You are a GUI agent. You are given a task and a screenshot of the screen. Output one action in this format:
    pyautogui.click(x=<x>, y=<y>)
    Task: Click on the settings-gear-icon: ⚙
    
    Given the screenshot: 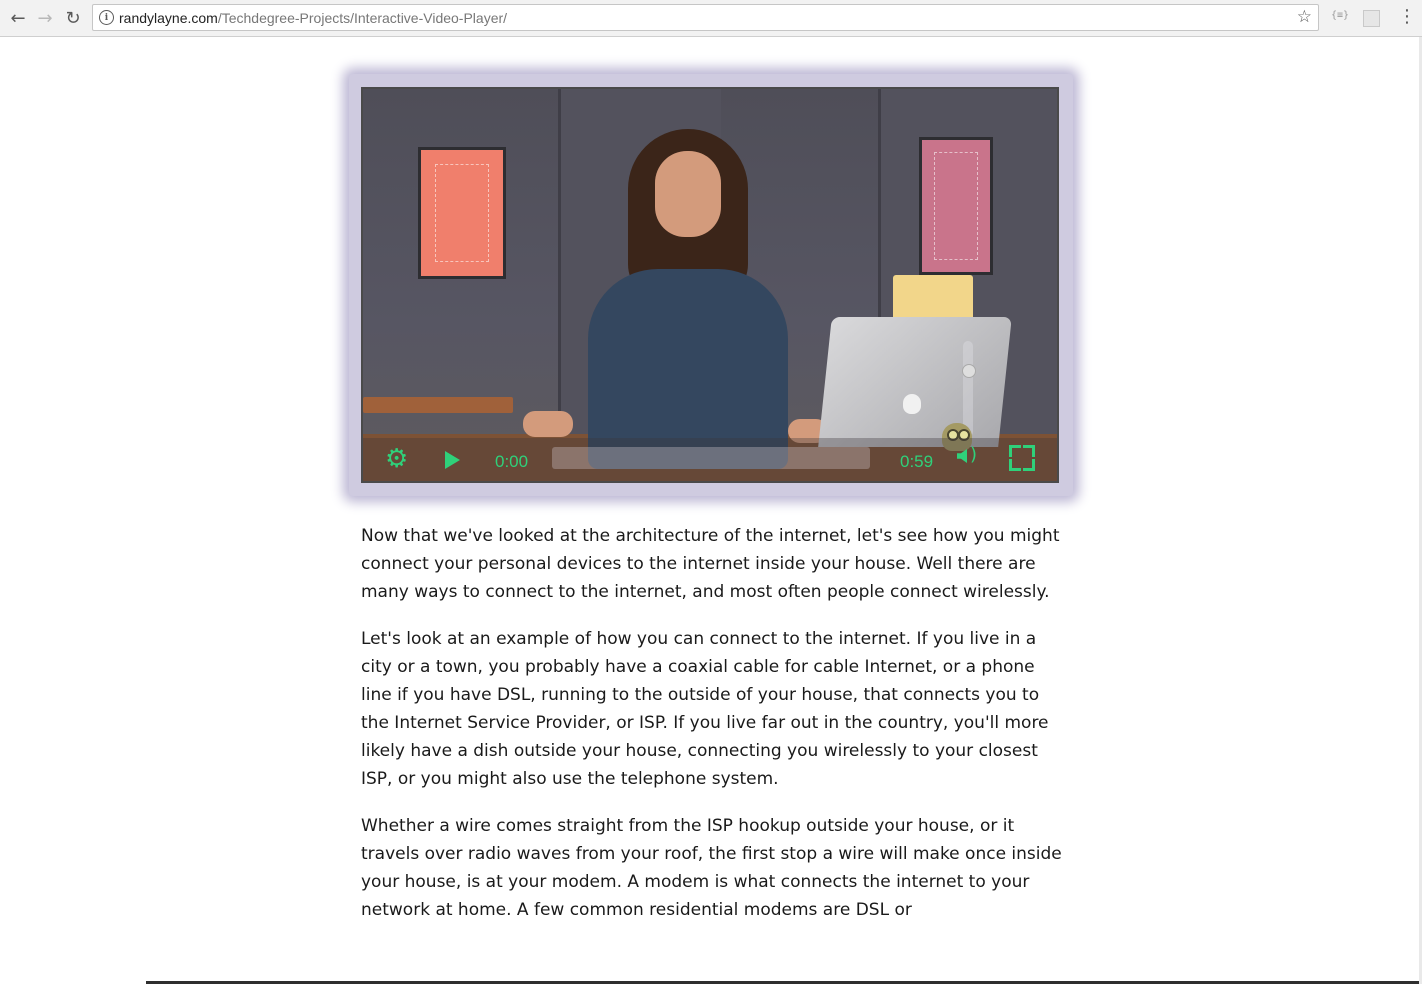 What is the action you would take?
    pyautogui.click(x=396, y=459)
    